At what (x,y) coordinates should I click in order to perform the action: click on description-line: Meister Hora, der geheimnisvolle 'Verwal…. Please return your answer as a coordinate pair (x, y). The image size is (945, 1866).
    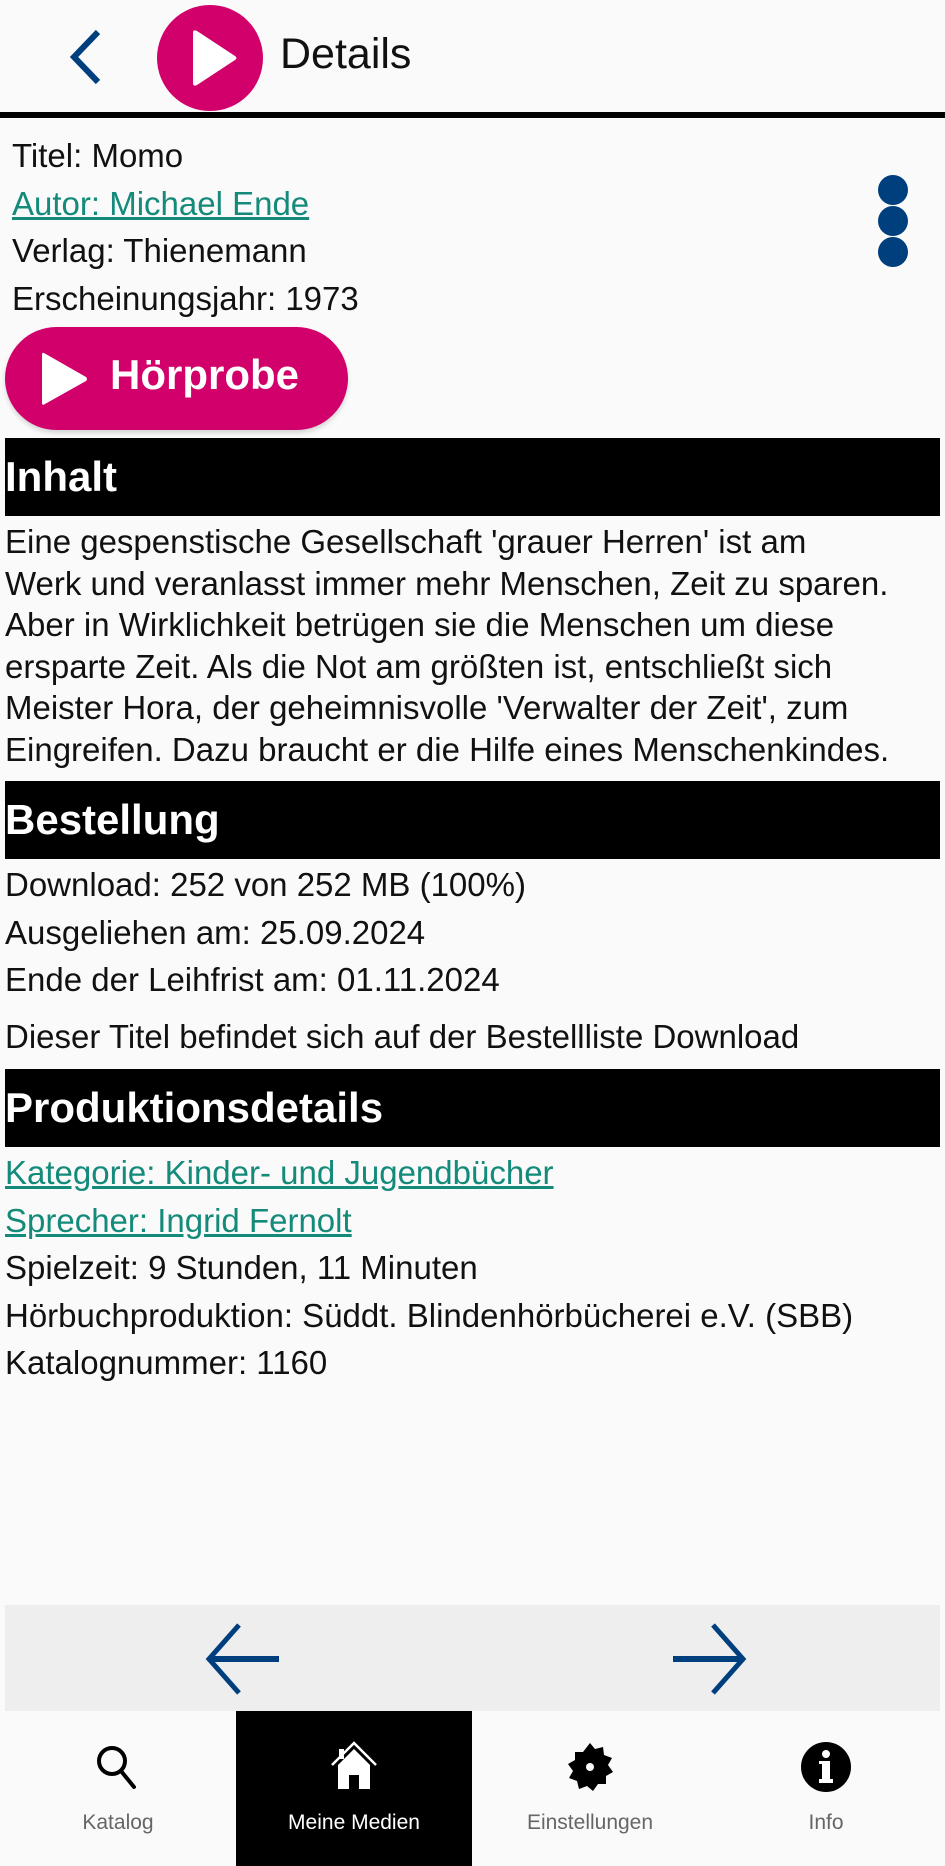
    Looking at the image, I should click on (427, 707).